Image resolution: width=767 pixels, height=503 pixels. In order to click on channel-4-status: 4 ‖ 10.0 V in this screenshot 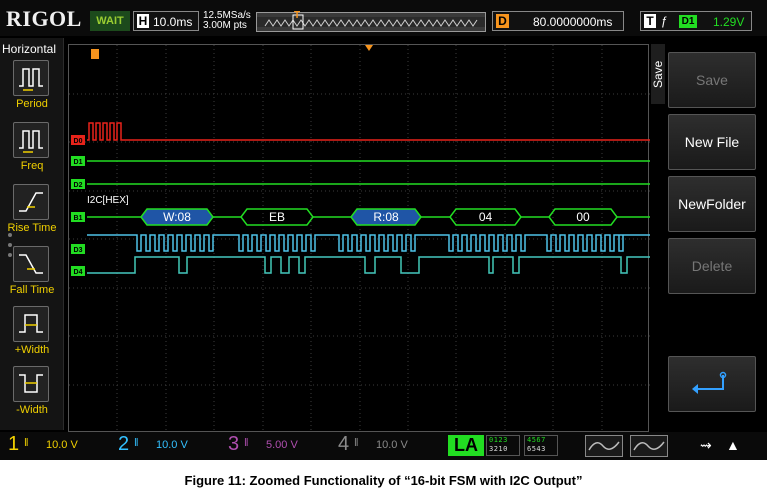, I will do `click(388, 446)`.